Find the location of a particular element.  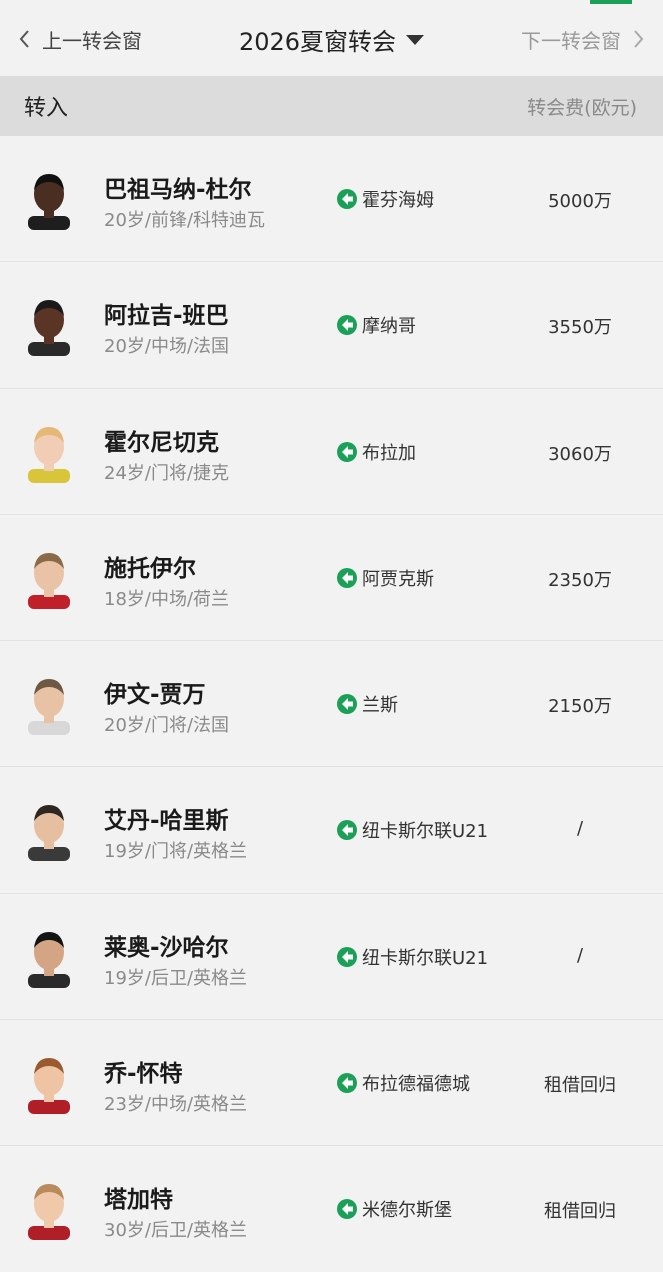

from-club-name: 米德尔斯堡 is located at coordinates (407, 1211).